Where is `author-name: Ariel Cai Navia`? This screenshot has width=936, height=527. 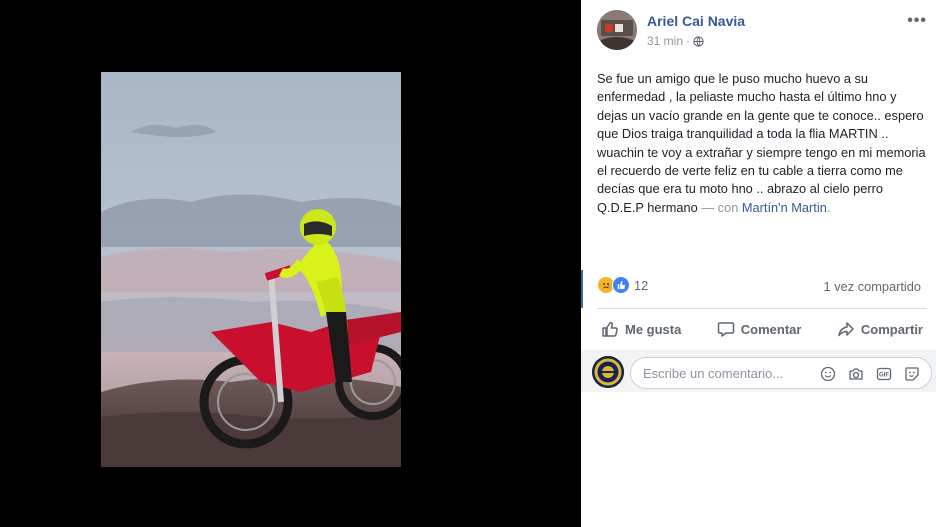 author-name: Ariel Cai Navia is located at coordinates (696, 21).